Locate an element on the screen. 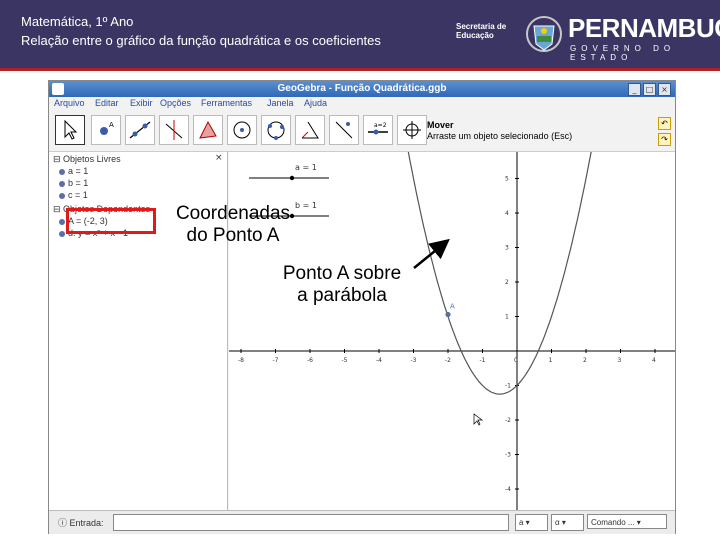  annotation-arrow-layer is located at coordinates (431, 253).